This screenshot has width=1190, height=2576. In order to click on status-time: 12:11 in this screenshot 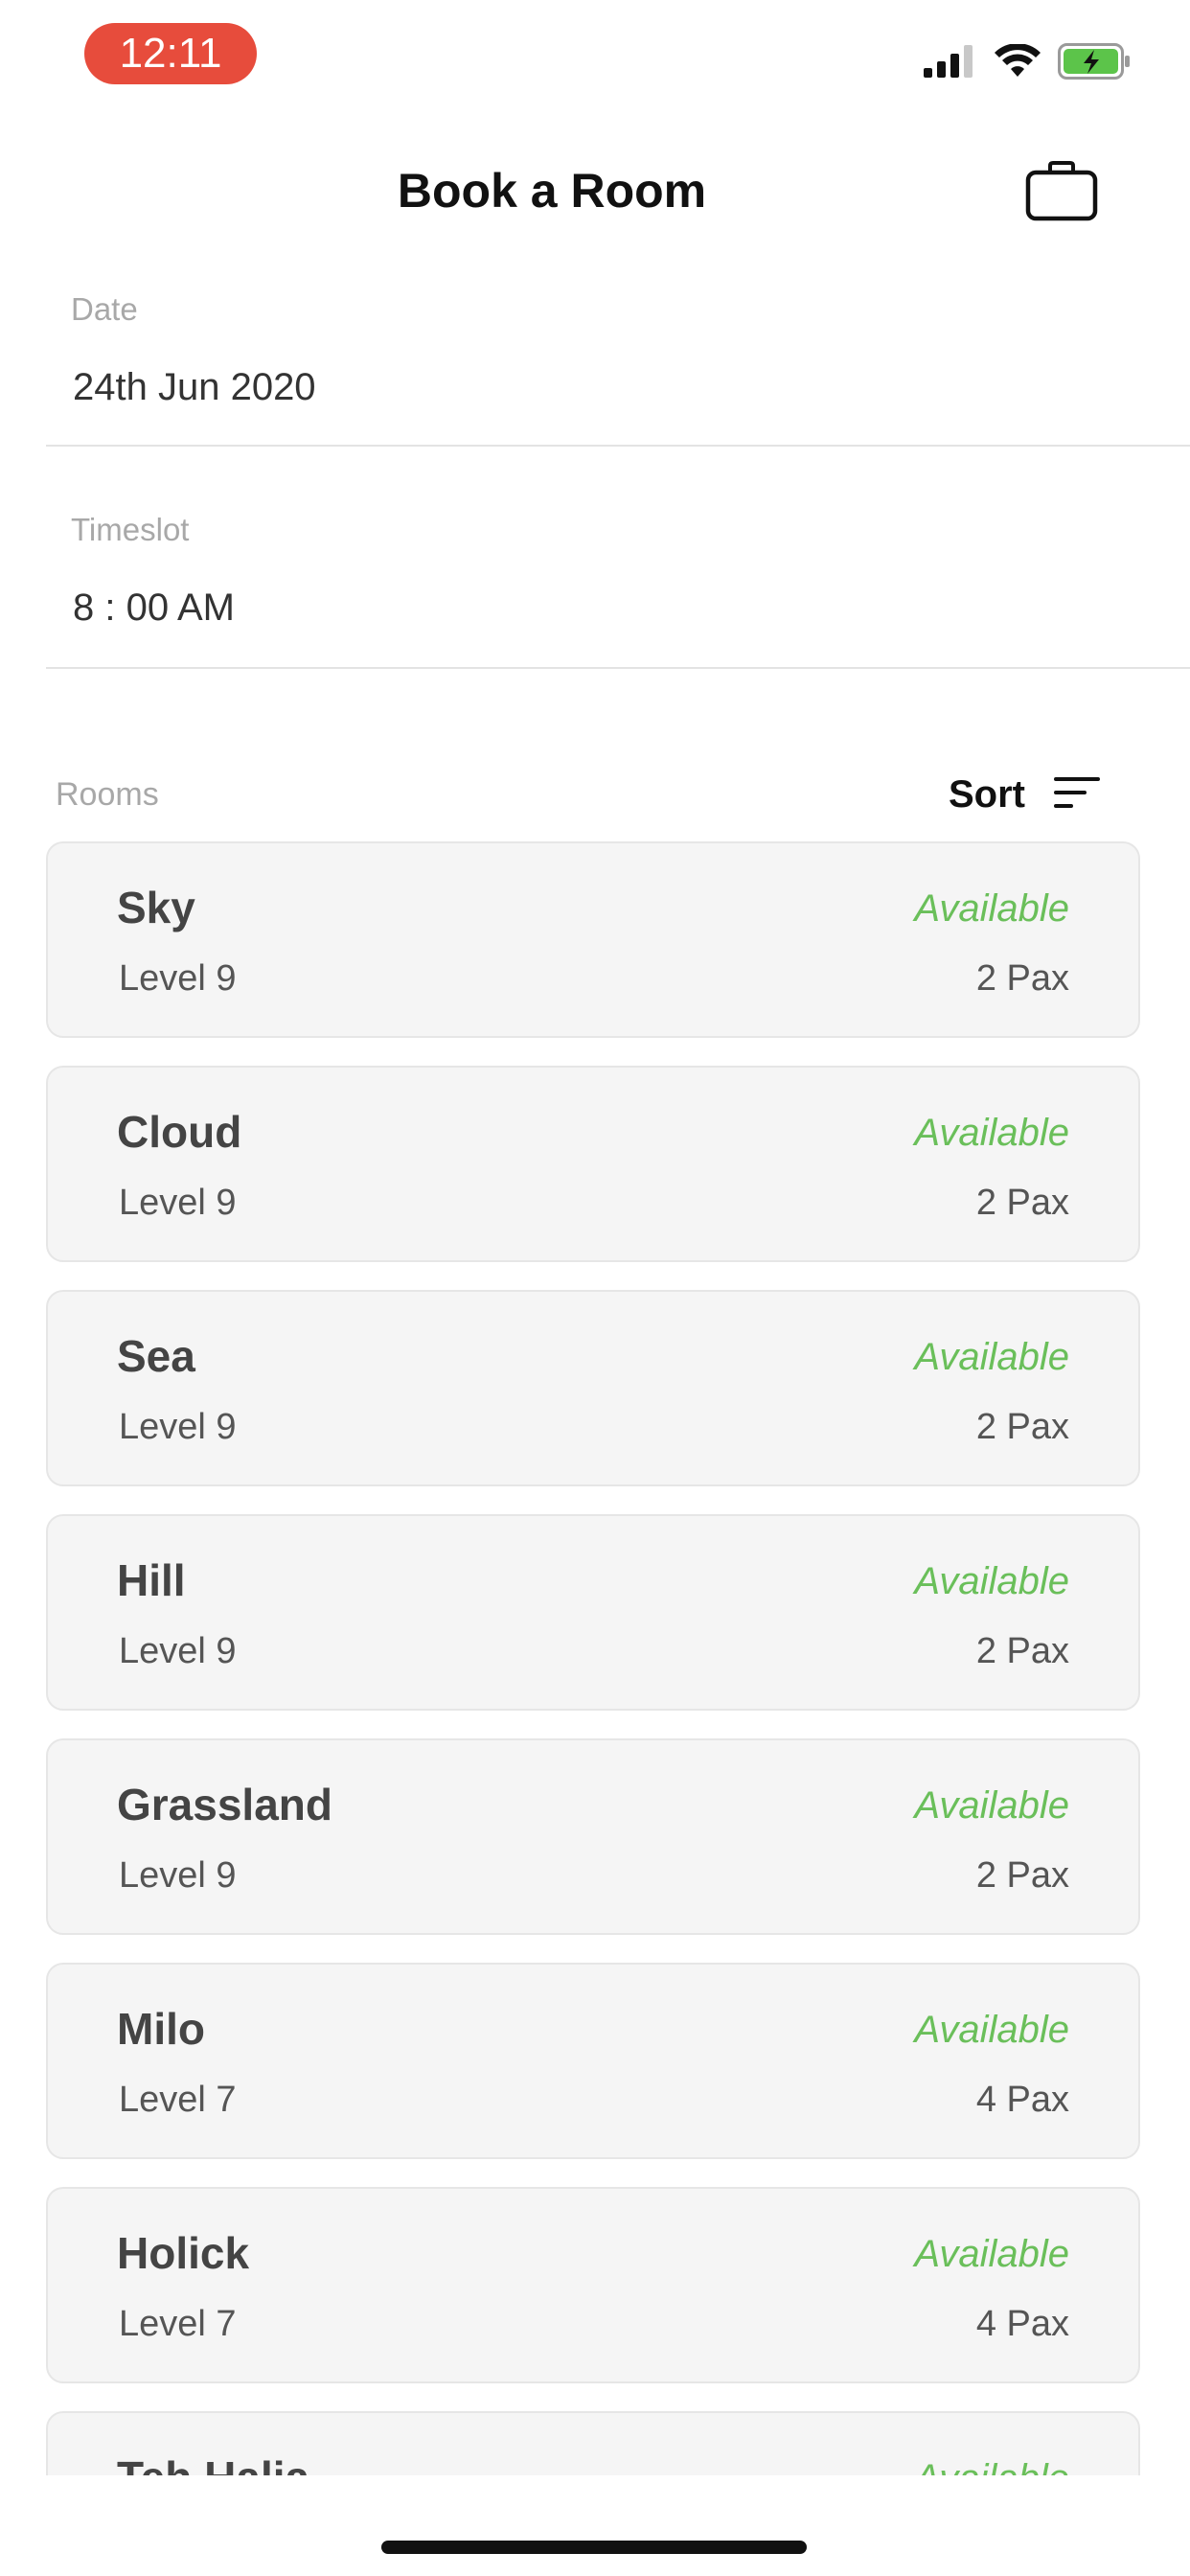, I will do `click(171, 53)`.